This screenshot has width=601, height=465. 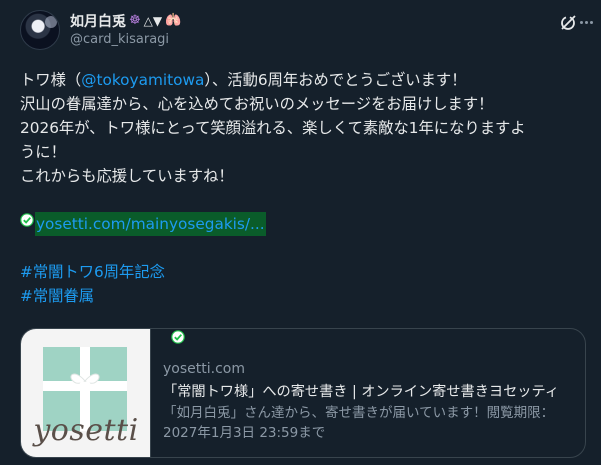 I want to click on hashtag-line-1: #常闇トワ6周年記念, so click(x=303, y=272).